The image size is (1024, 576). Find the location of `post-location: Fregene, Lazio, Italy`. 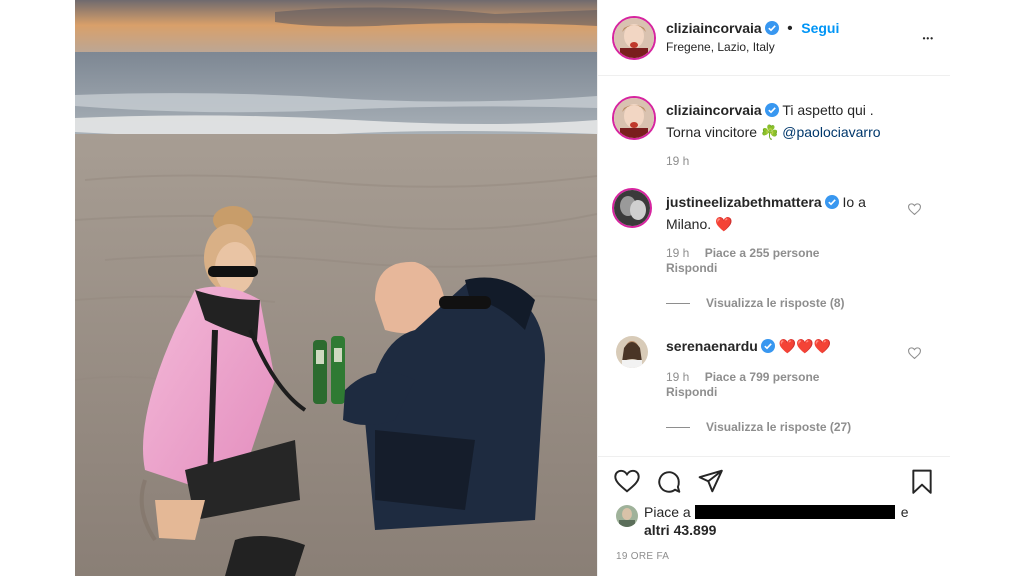

post-location: Fregene, Lazio, Italy is located at coordinates (720, 47).